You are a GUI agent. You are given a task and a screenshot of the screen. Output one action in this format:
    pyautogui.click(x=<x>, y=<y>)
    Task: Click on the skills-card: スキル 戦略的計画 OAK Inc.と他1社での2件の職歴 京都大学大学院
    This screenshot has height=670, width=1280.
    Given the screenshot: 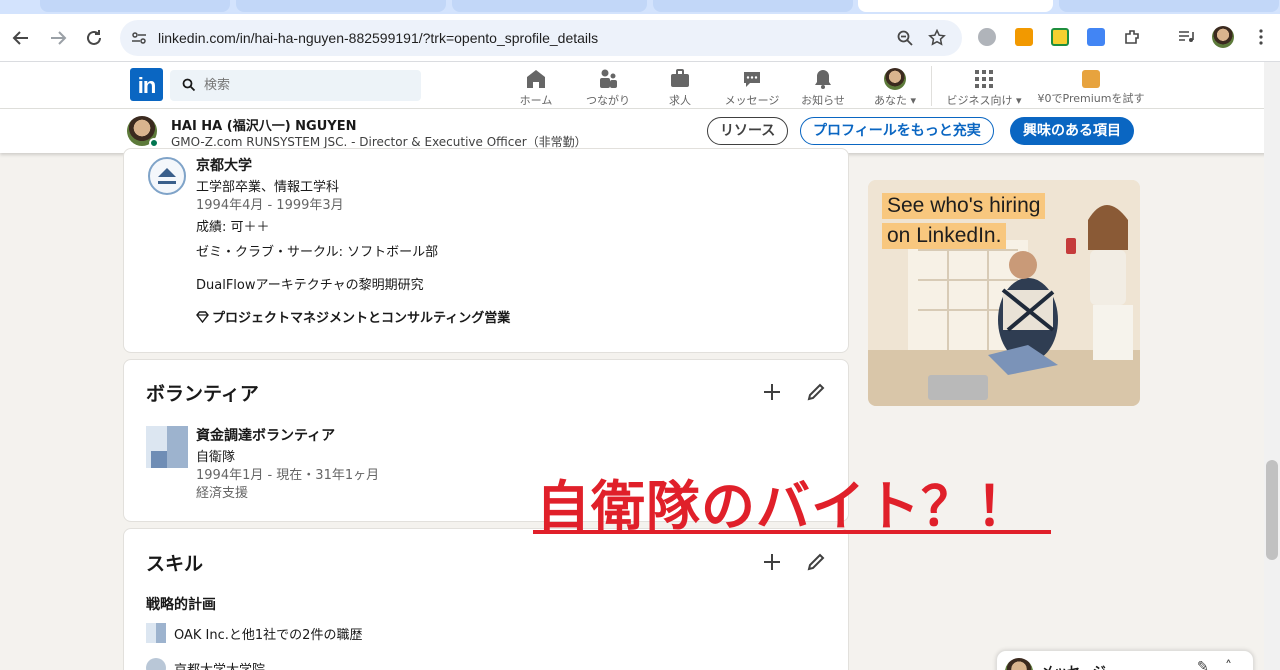 What is the action you would take?
    pyautogui.click(x=486, y=599)
    